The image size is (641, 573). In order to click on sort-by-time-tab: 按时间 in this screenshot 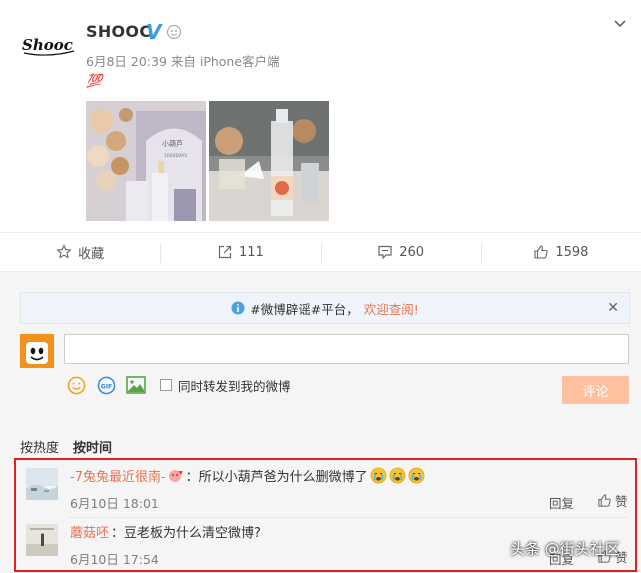, I will do `click(92, 446)`.